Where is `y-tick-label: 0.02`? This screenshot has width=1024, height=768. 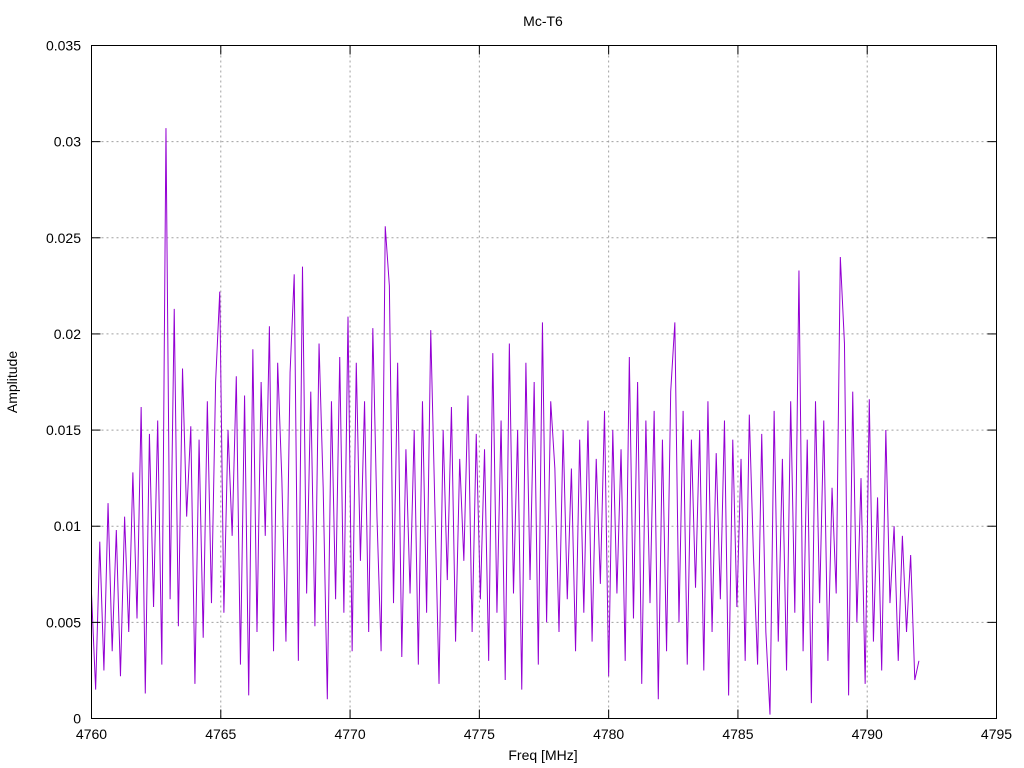
y-tick-label: 0.02 is located at coordinates (67, 334).